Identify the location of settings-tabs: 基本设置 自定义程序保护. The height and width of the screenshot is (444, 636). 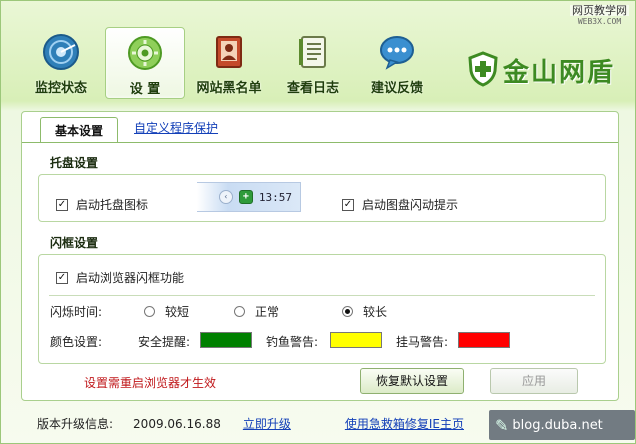
(129, 130).